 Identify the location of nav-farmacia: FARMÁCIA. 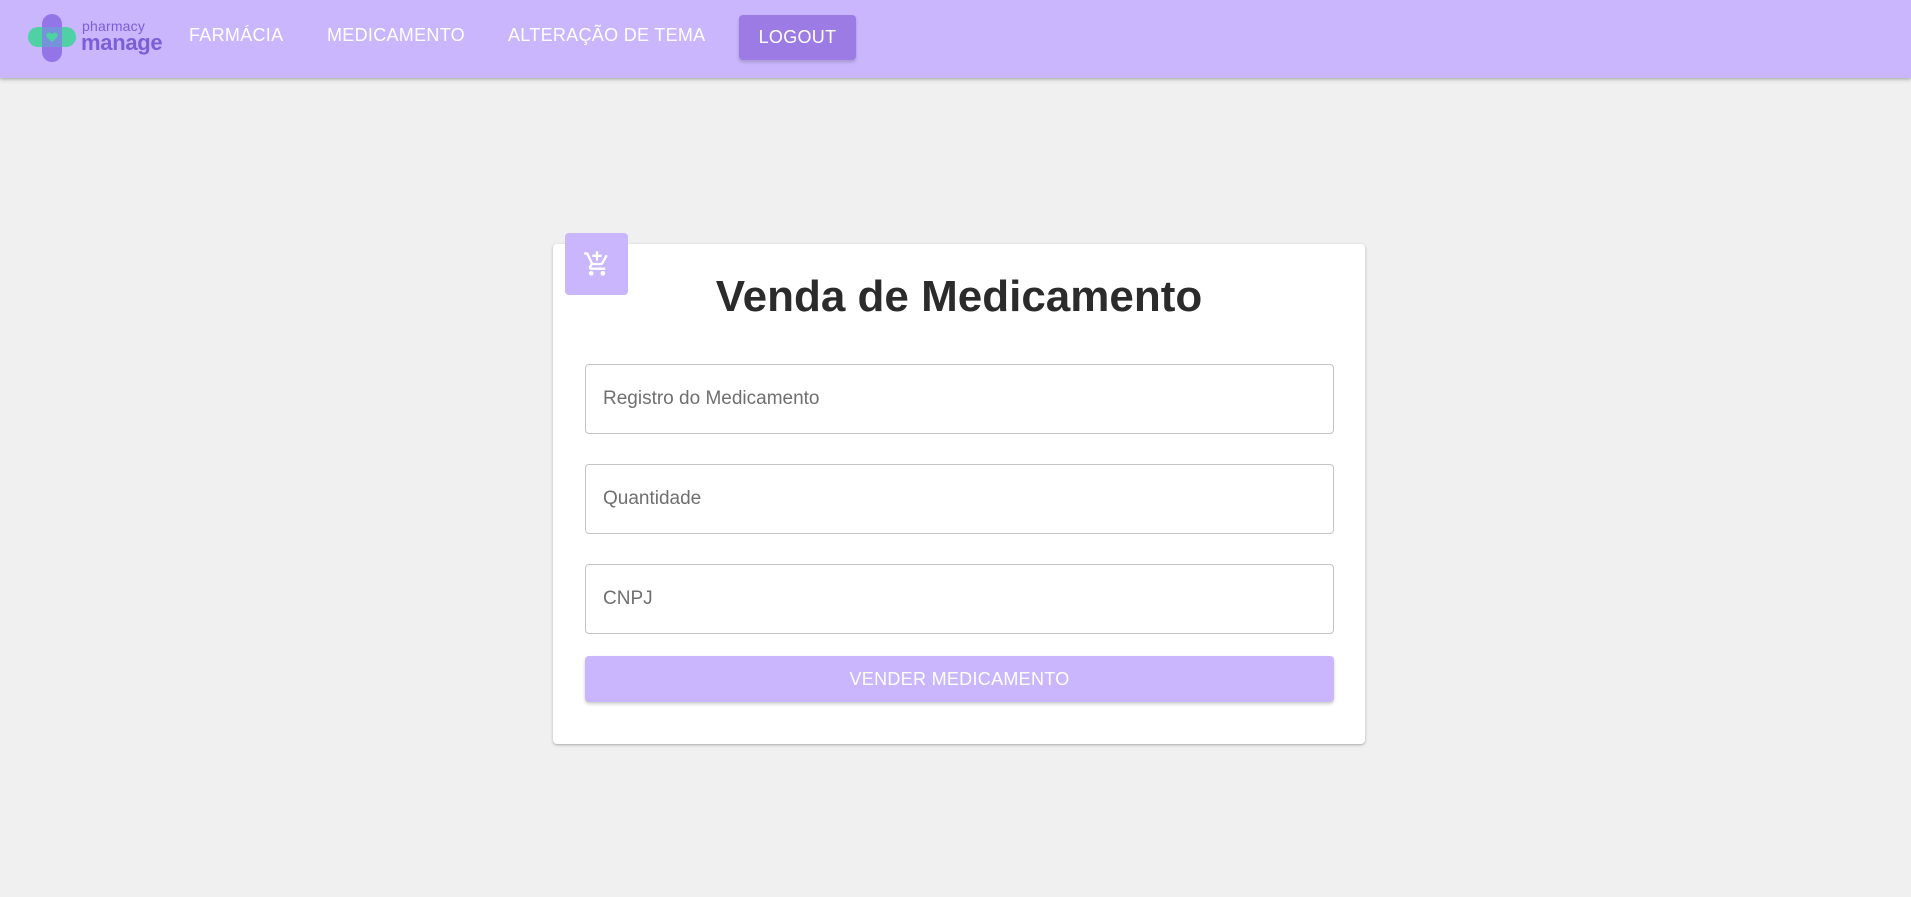
(236, 38).